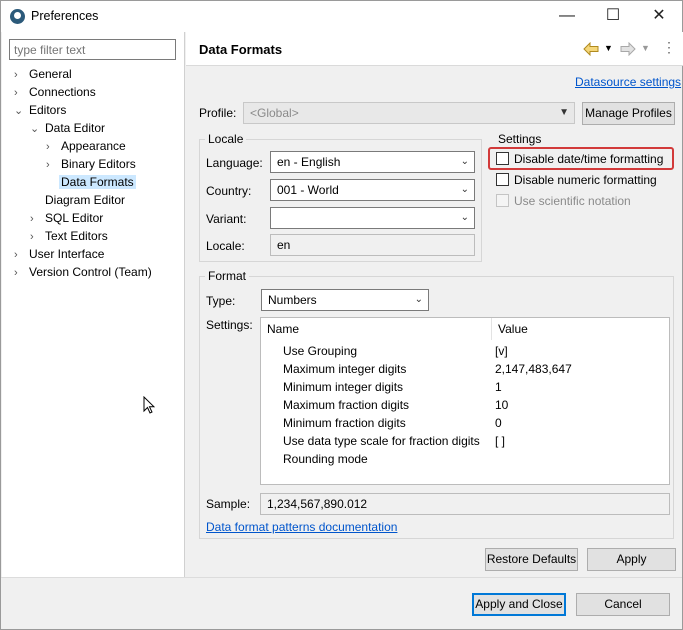 The image size is (683, 630). Describe the element at coordinates (325, 459) in the screenshot. I see `table-row-name: Rounding mode` at that location.